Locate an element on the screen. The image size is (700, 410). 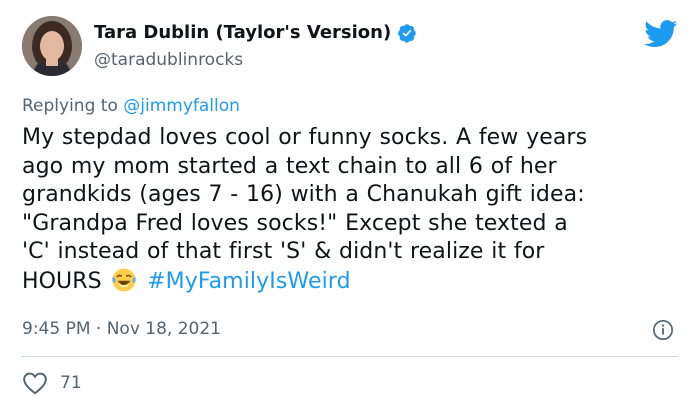
tweet-last-line-text: HOURS is located at coordinates (62, 281).